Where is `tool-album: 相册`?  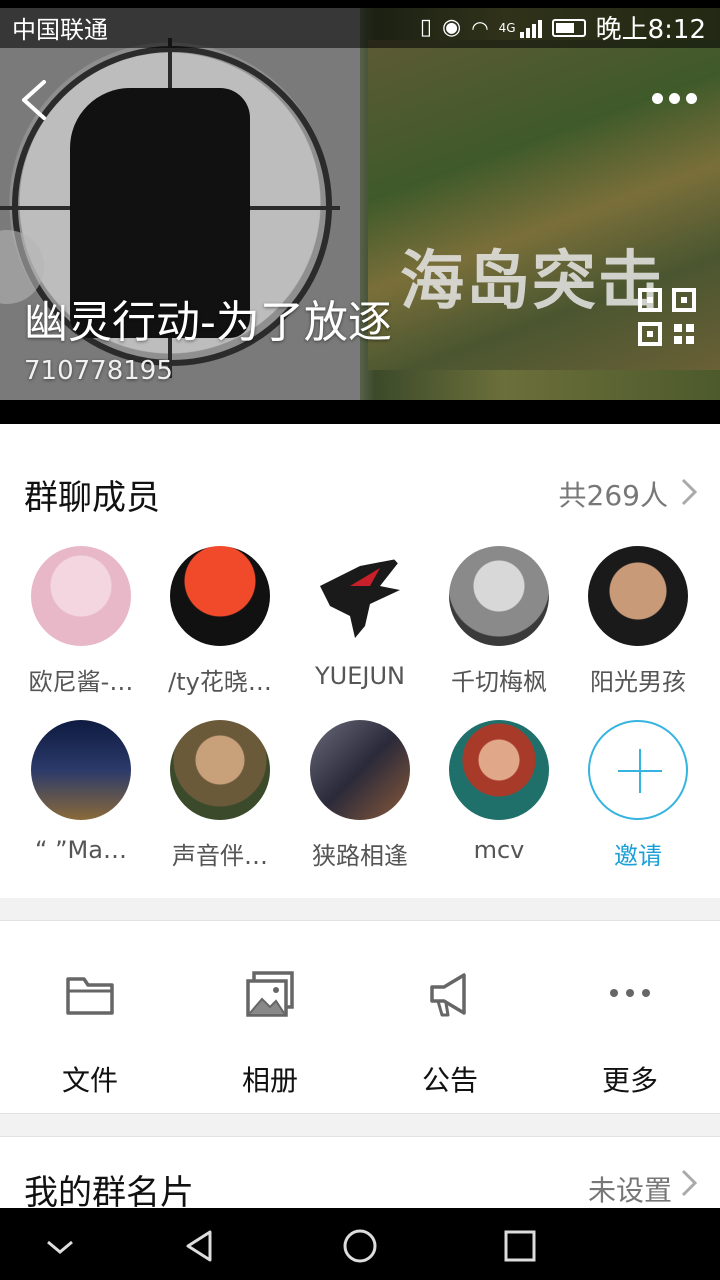
tool-album: 相册 is located at coordinates (270, 1018).